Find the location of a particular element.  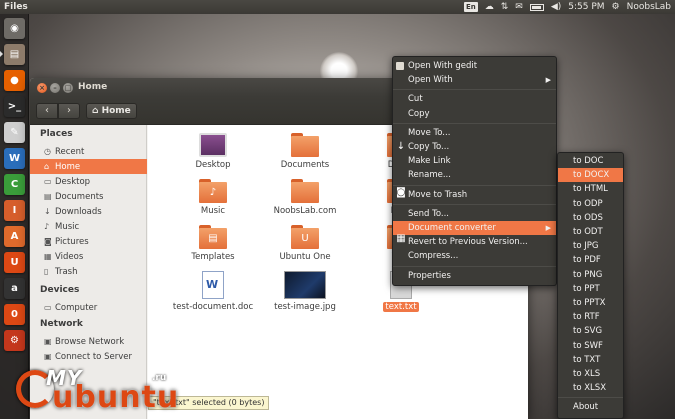

menu-item-to-ppt: to PPT is located at coordinates (590, 289).